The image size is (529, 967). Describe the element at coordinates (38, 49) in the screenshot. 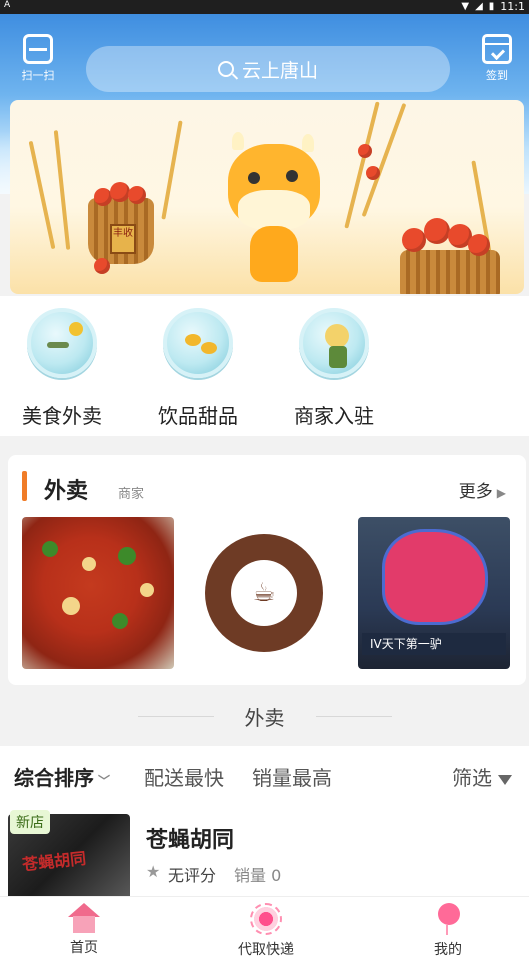

I see `scan-icon` at that location.